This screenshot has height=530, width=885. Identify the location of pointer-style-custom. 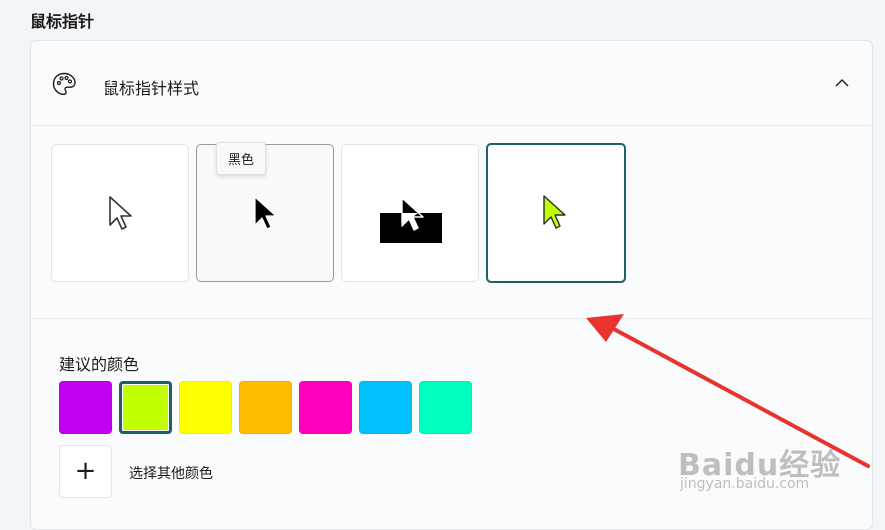
(556, 213).